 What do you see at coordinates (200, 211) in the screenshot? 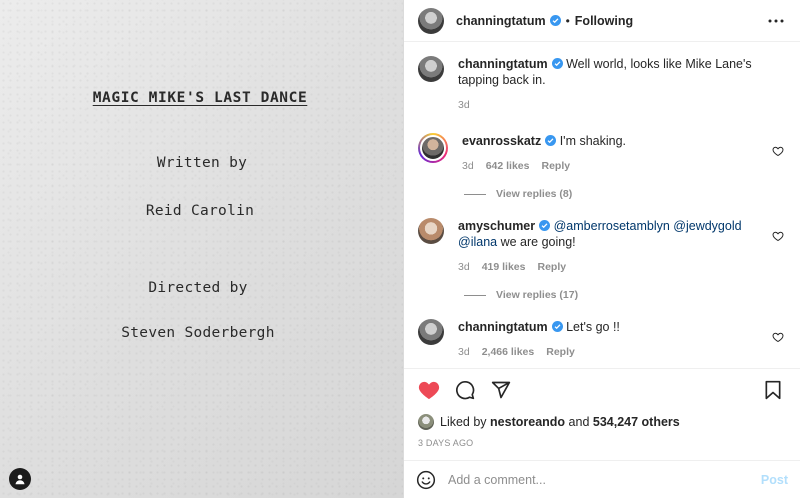
I see `script-writer: Reid Carolin` at bounding box center [200, 211].